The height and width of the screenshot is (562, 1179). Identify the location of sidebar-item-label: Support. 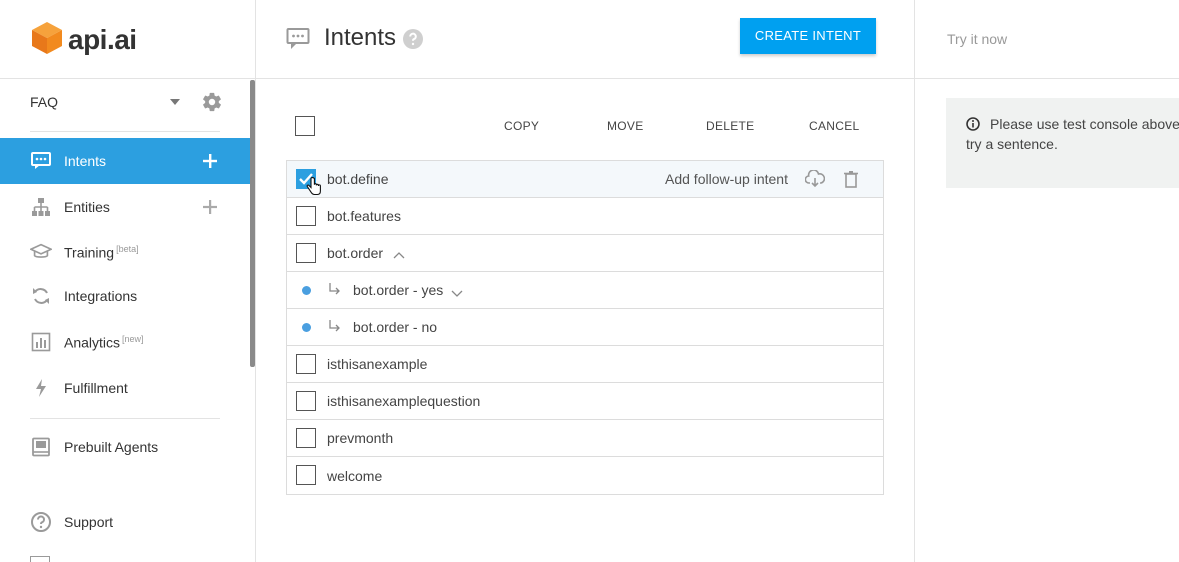
(89, 522).